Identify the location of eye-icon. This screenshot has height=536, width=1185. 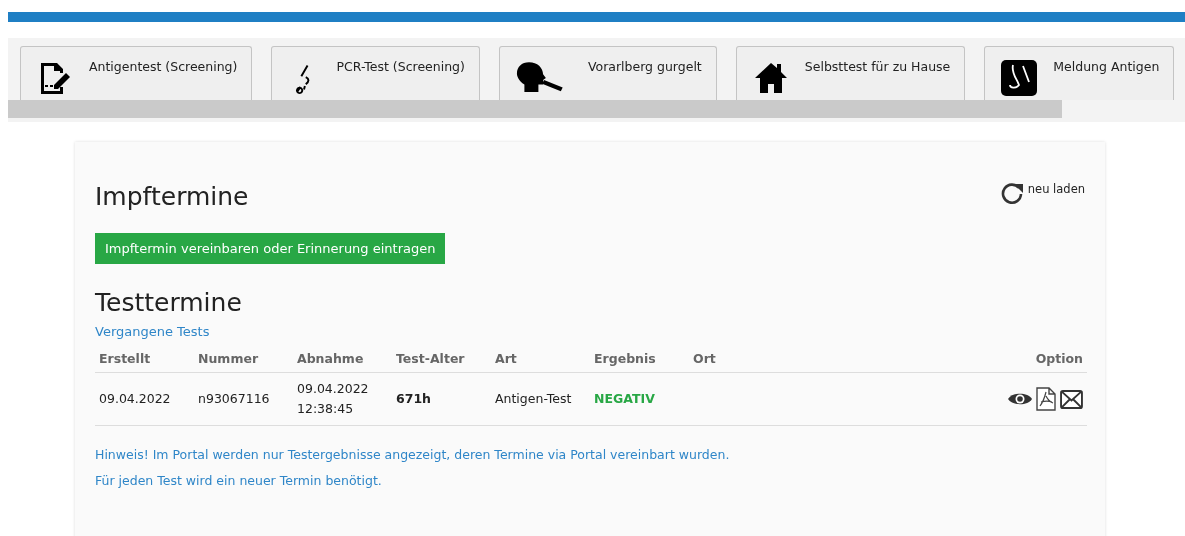
(1020, 399).